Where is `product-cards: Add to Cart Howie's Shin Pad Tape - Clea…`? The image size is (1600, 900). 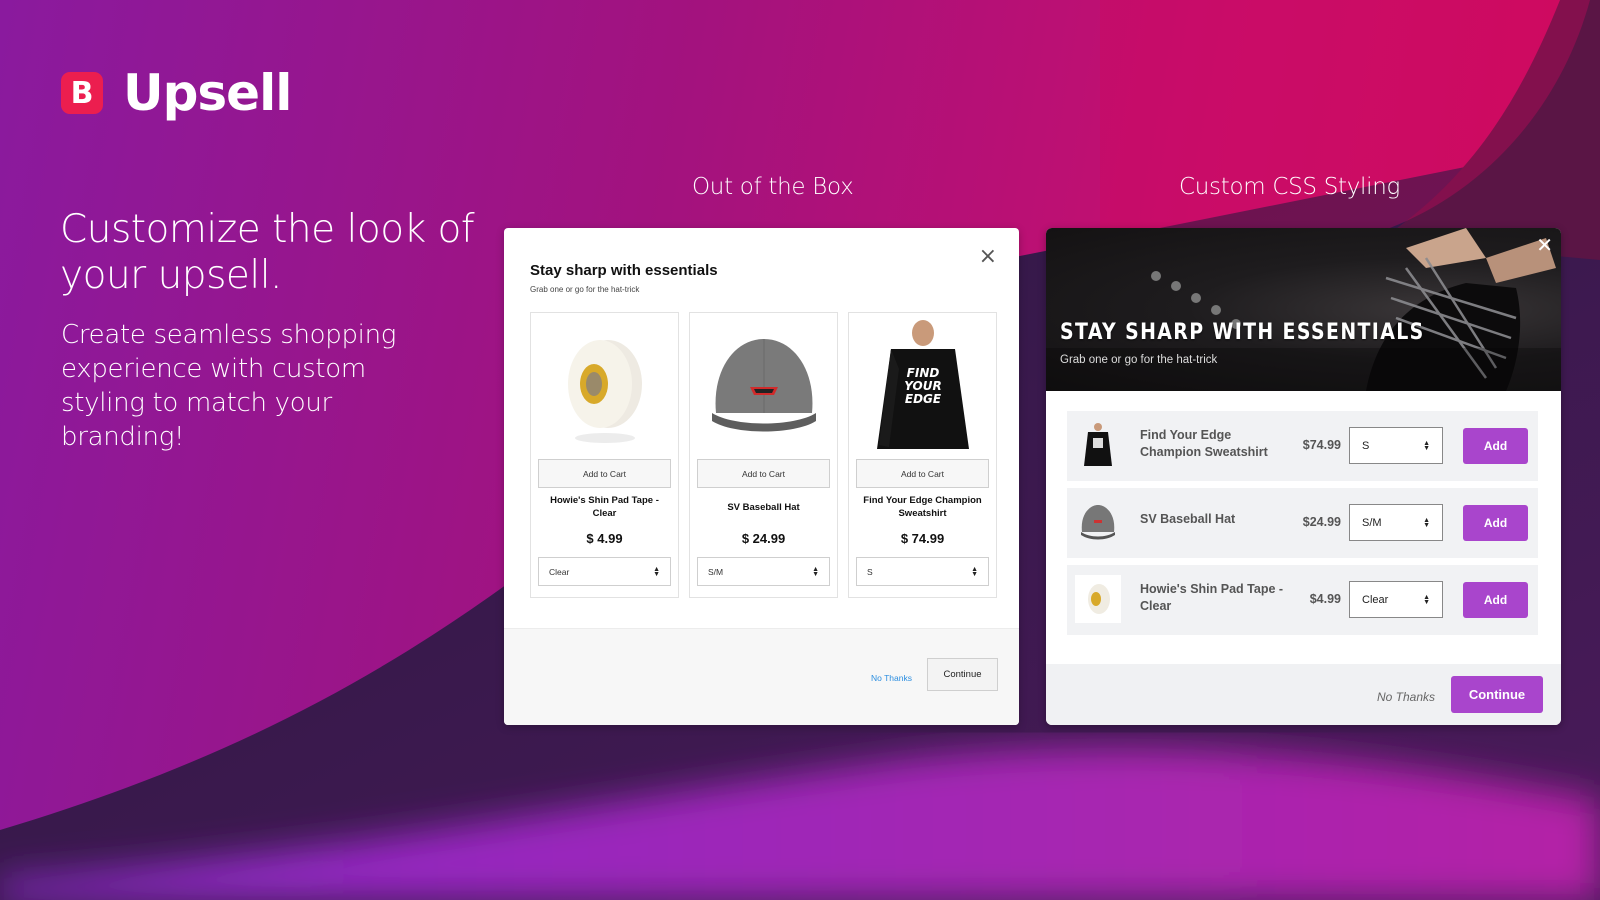
product-cards: Add to Cart Howie's Shin Pad Tape - Clea… is located at coordinates (763, 455).